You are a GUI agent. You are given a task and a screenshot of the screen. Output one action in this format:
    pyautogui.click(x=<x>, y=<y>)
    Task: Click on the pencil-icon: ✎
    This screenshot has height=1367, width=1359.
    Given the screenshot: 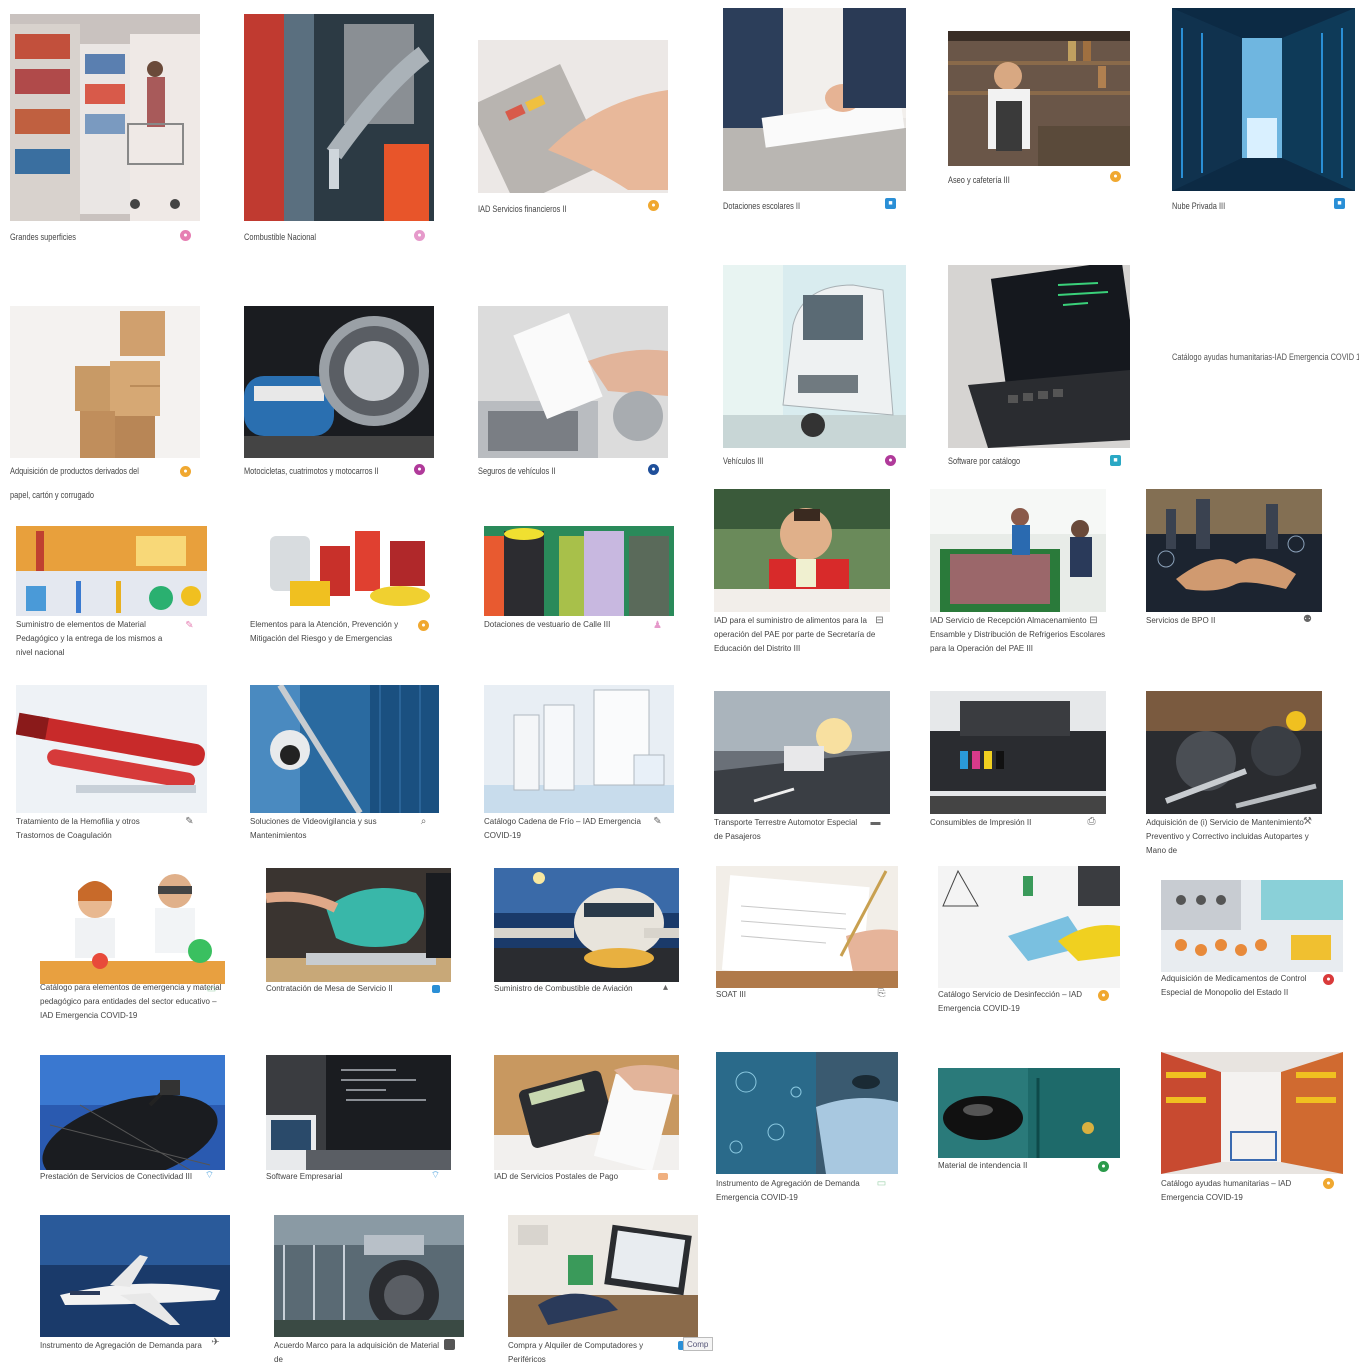 What is the action you would take?
    pyautogui.click(x=189, y=625)
    